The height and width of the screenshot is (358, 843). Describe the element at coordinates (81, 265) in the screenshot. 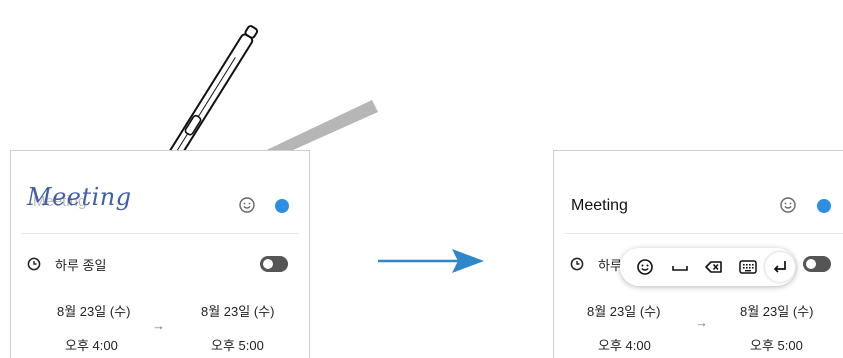

I see `all-day-label: 하루 종일` at that location.